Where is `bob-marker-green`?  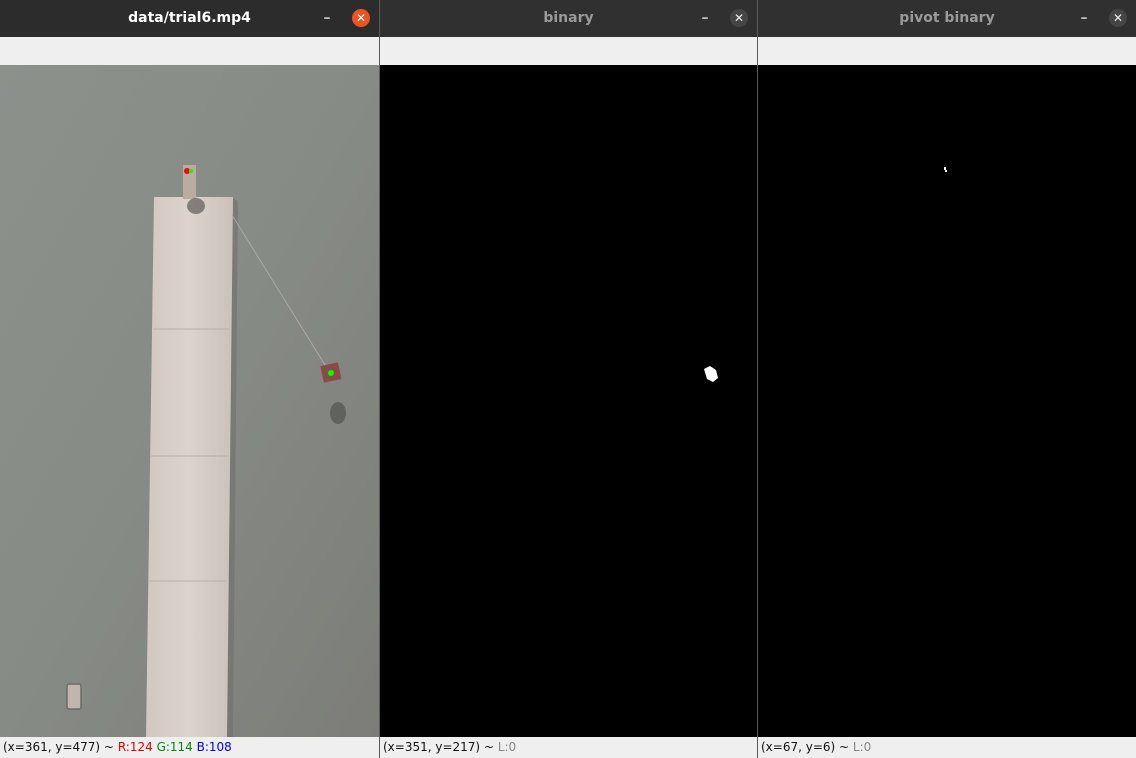
bob-marker-green is located at coordinates (331, 373).